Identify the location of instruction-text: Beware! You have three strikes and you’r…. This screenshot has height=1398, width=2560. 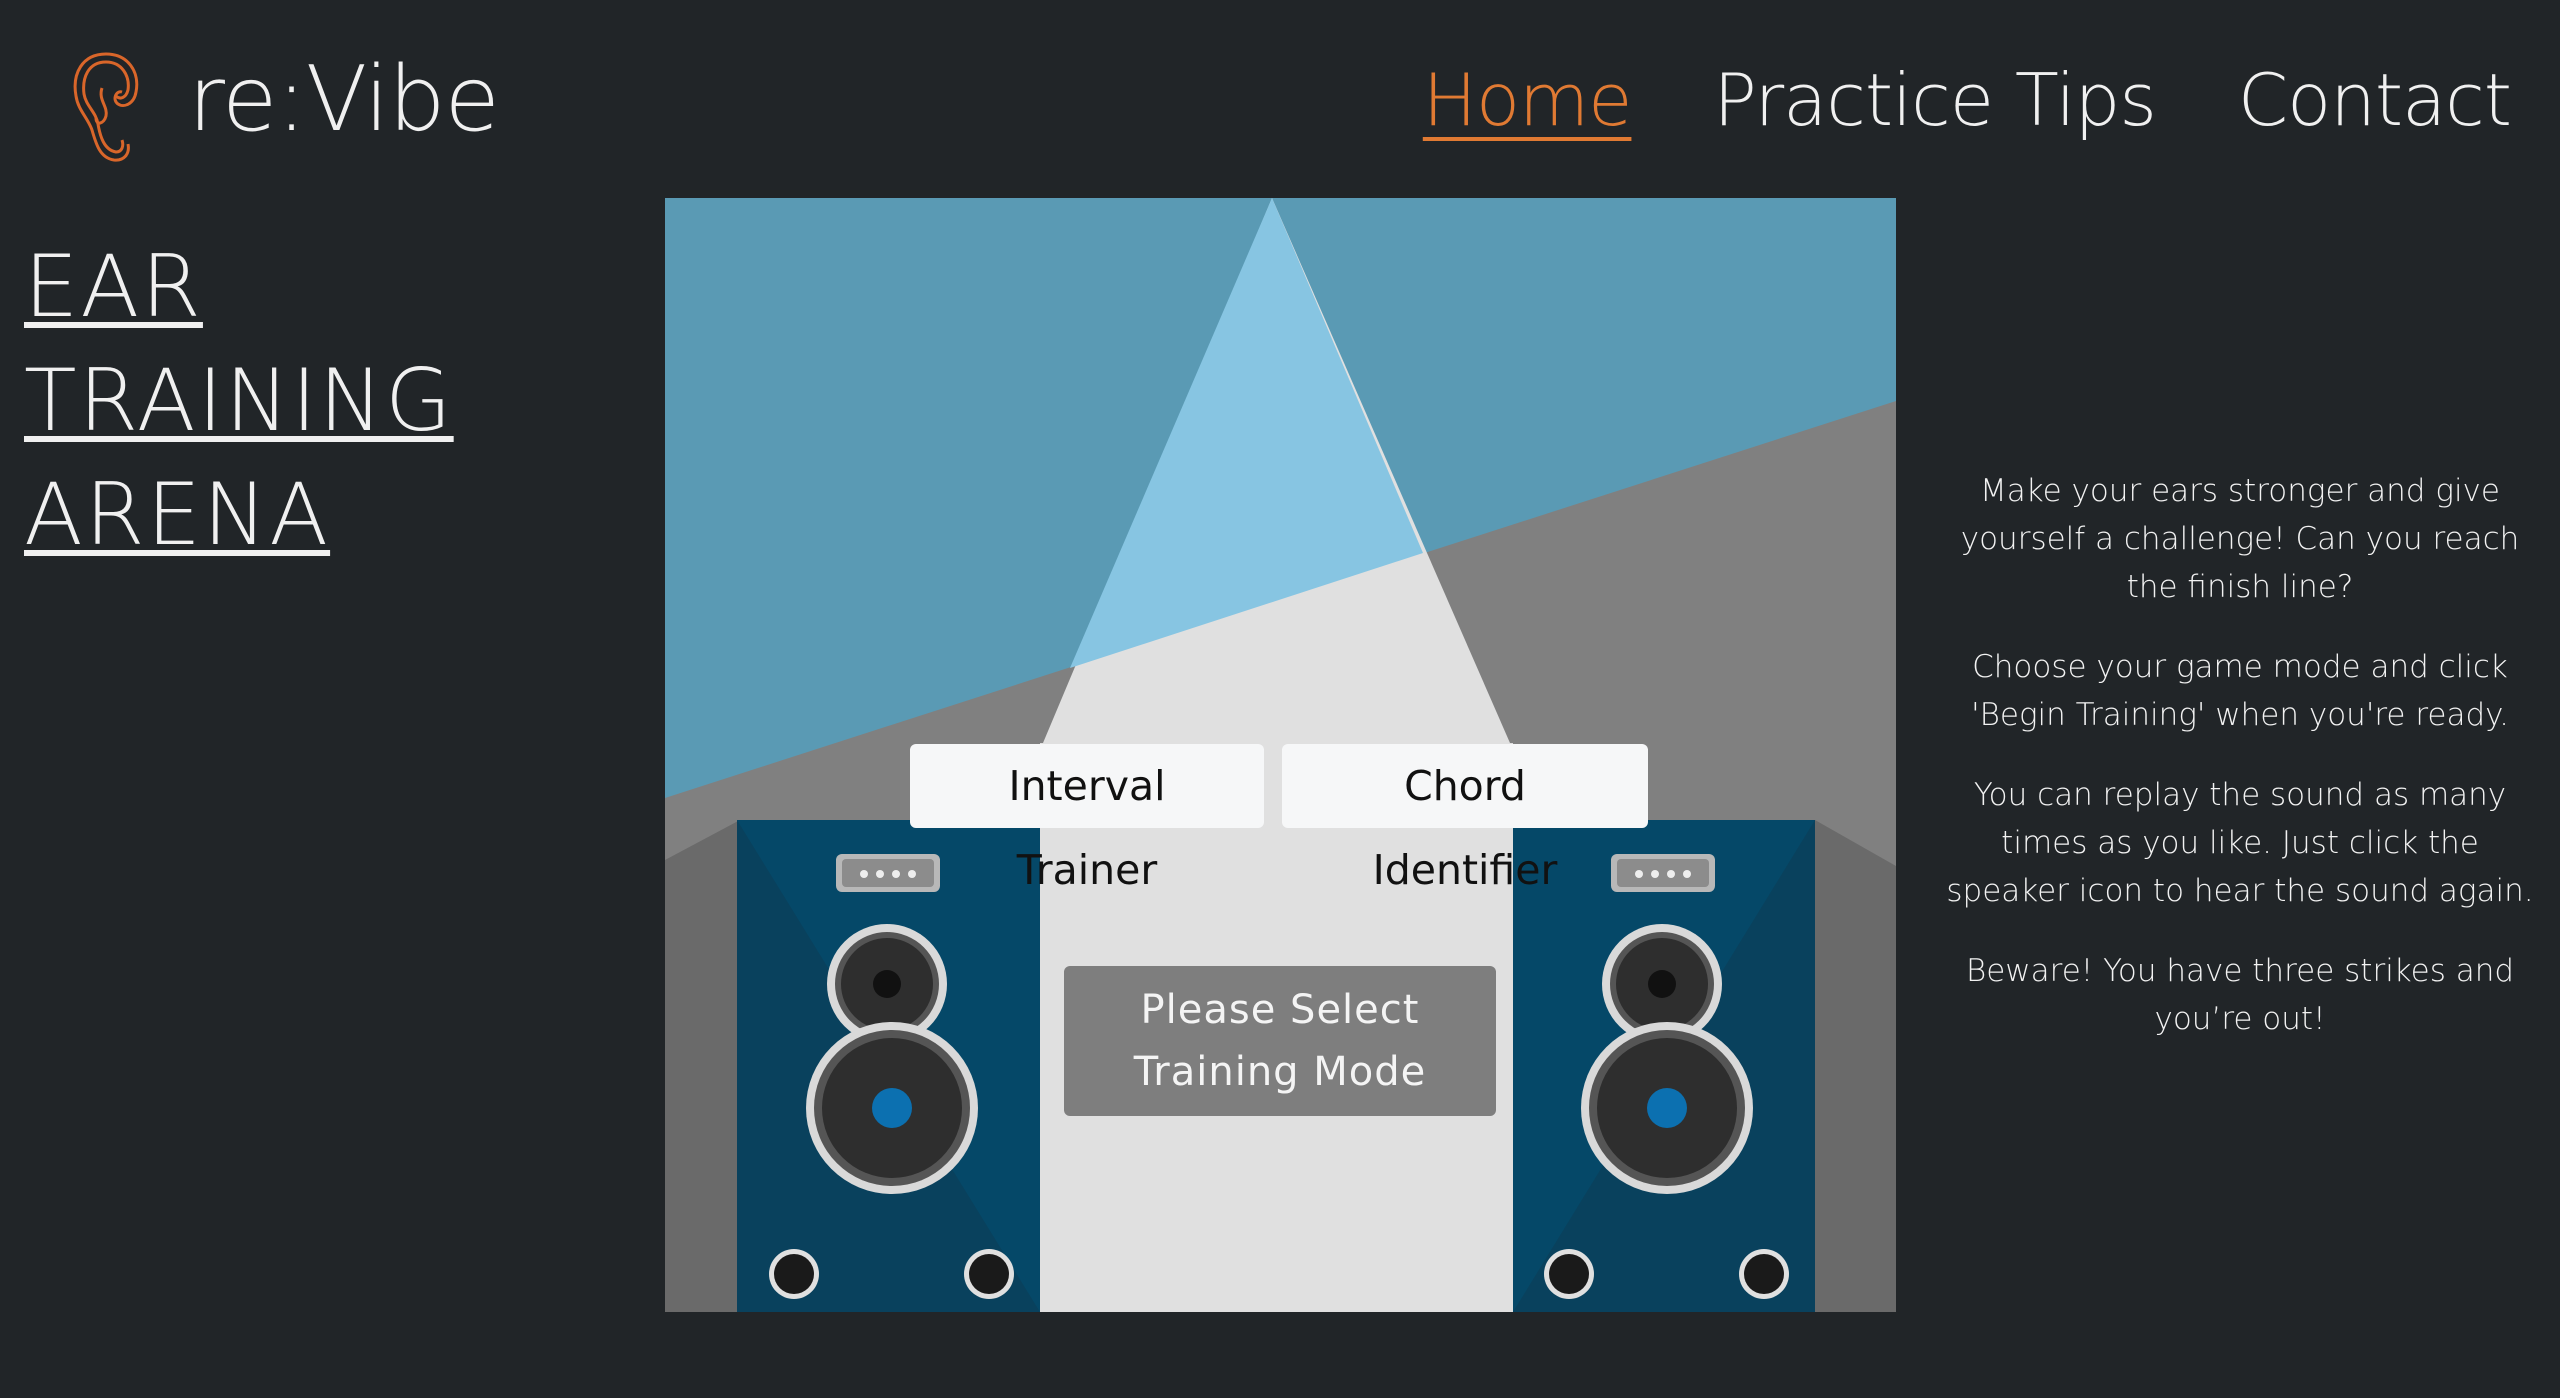
(2240, 995).